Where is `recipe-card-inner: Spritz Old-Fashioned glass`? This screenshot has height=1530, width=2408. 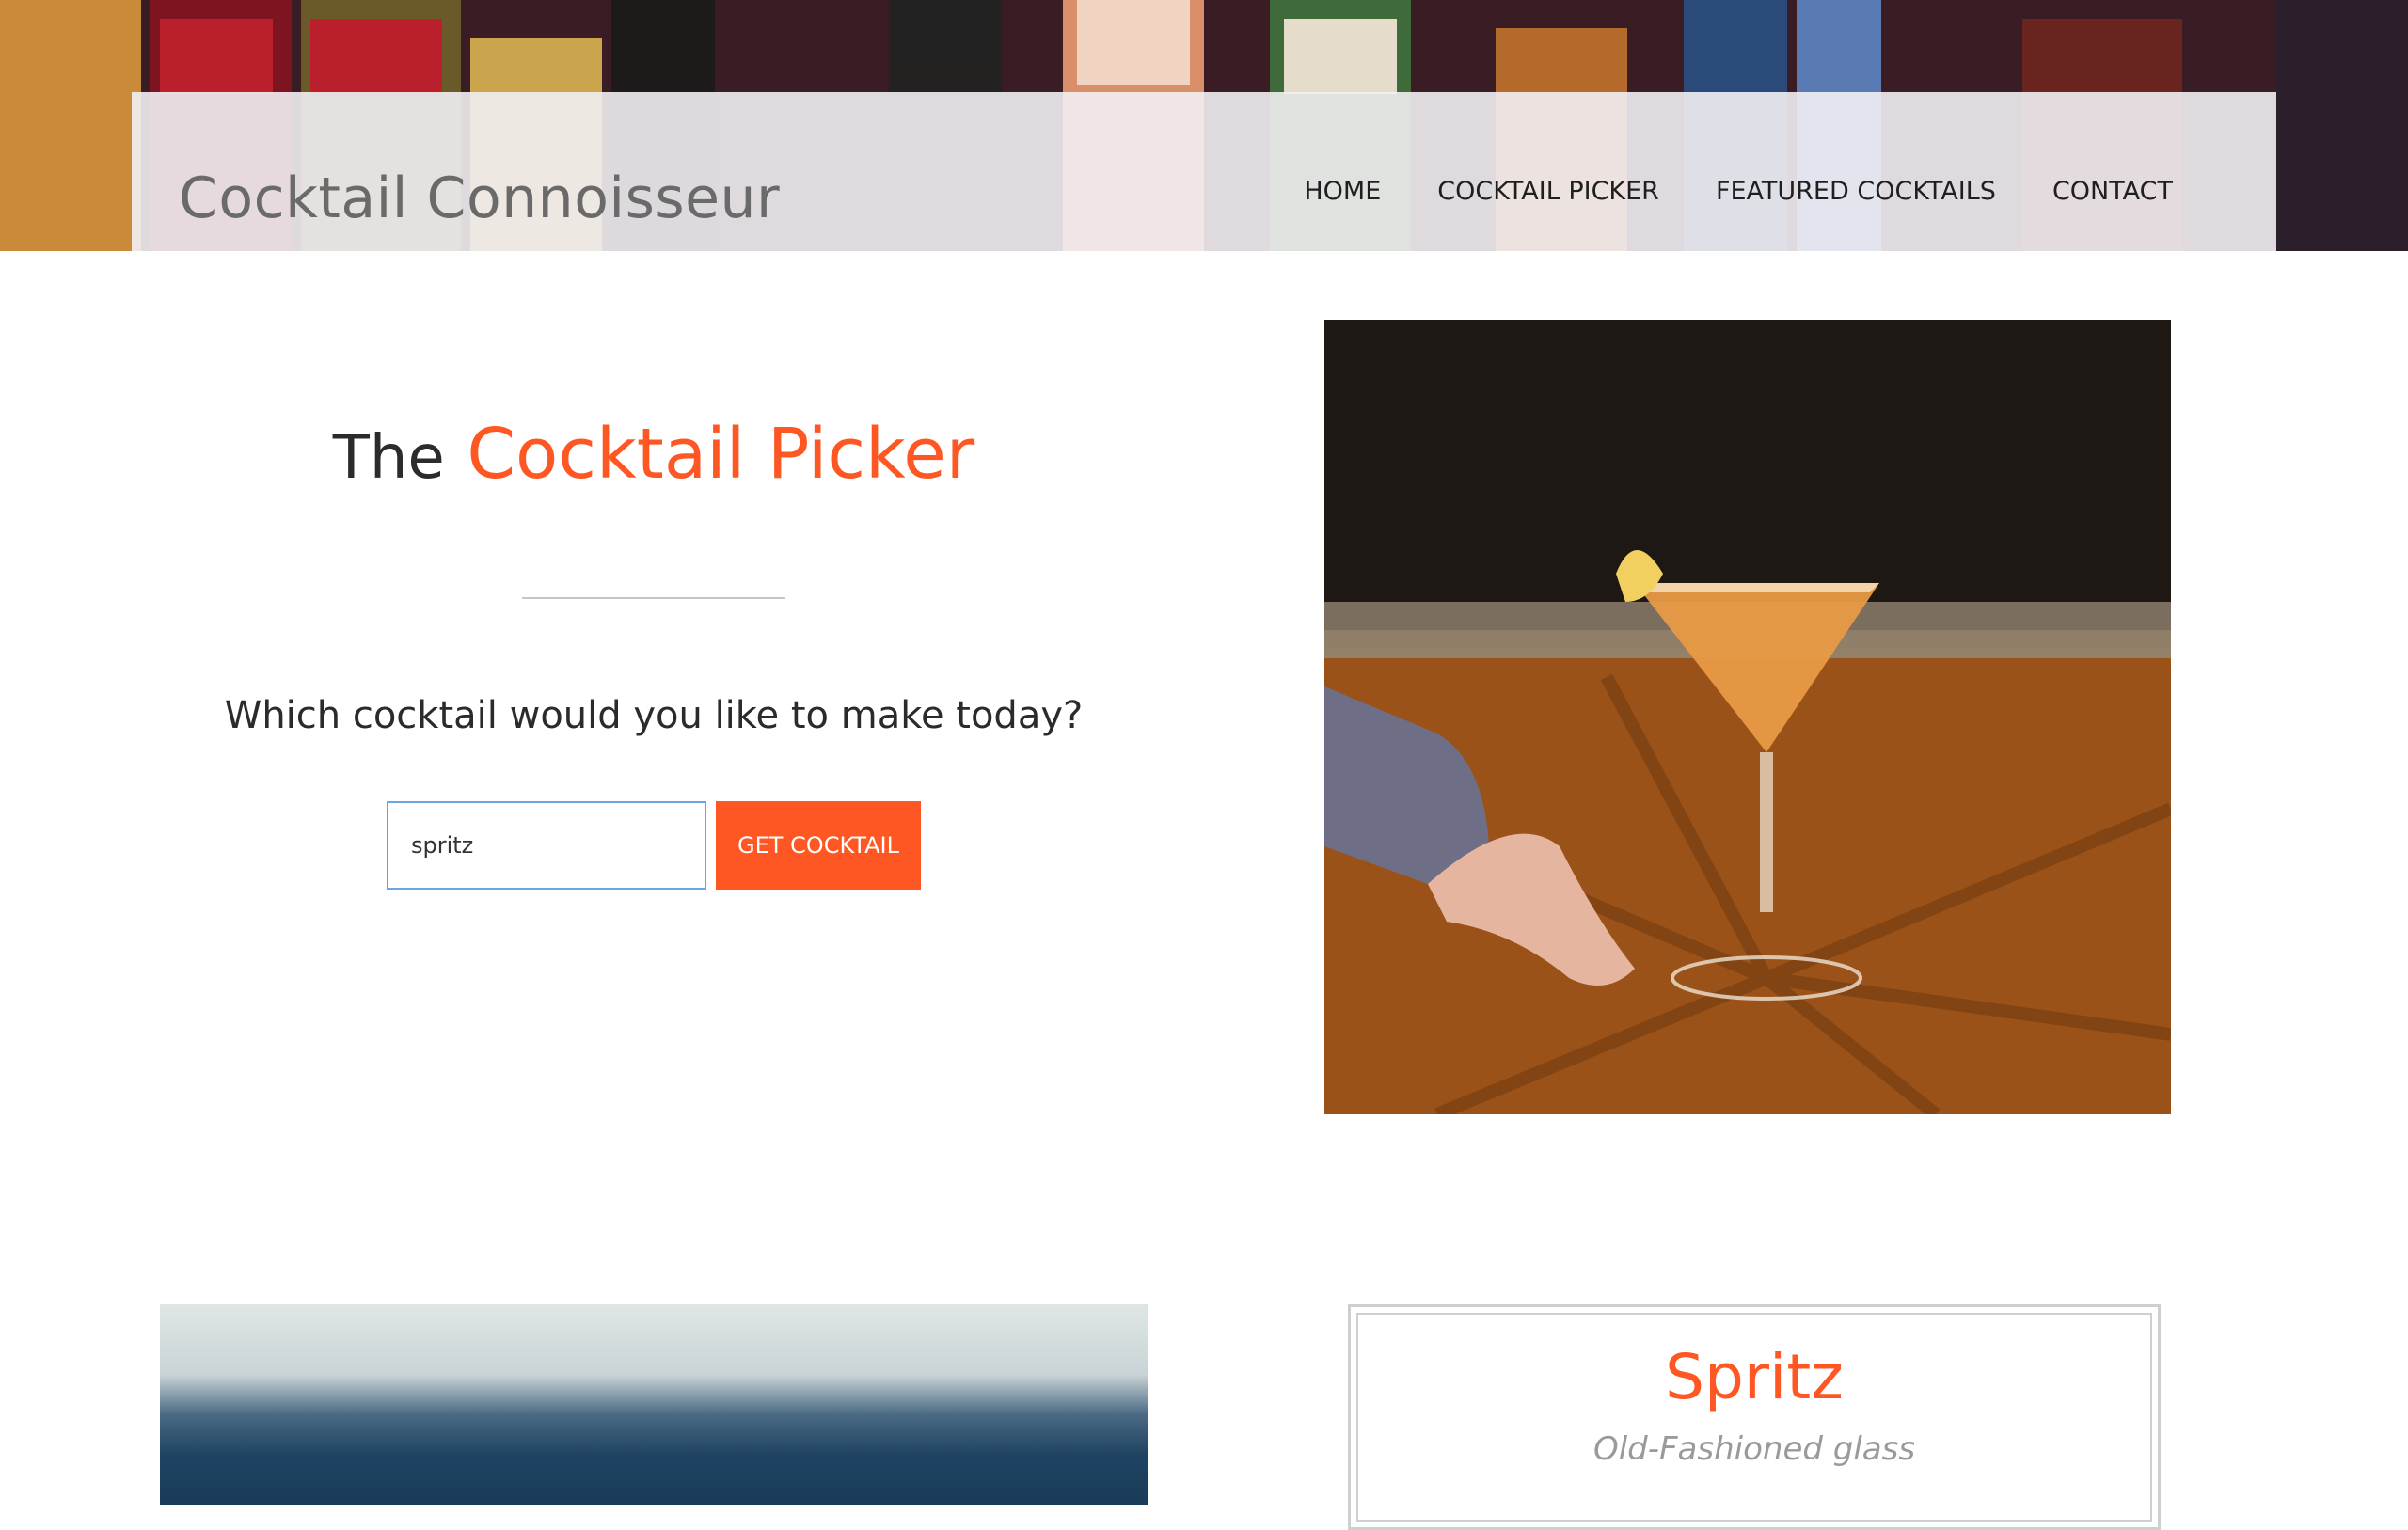 recipe-card-inner: Spritz Old-Fashioned glass is located at coordinates (1754, 1417).